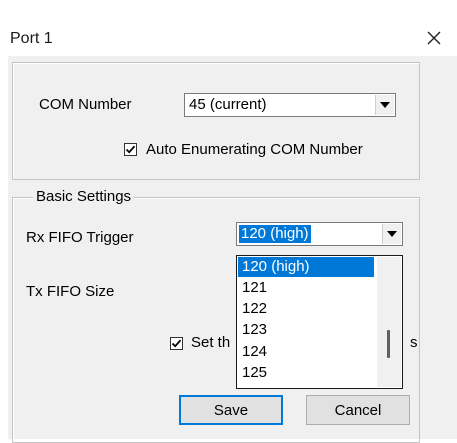 The width and height of the screenshot is (457, 443). What do you see at coordinates (306, 373) in the screenshot?
I see `list-item: 125` at bounding box center [306, 373].